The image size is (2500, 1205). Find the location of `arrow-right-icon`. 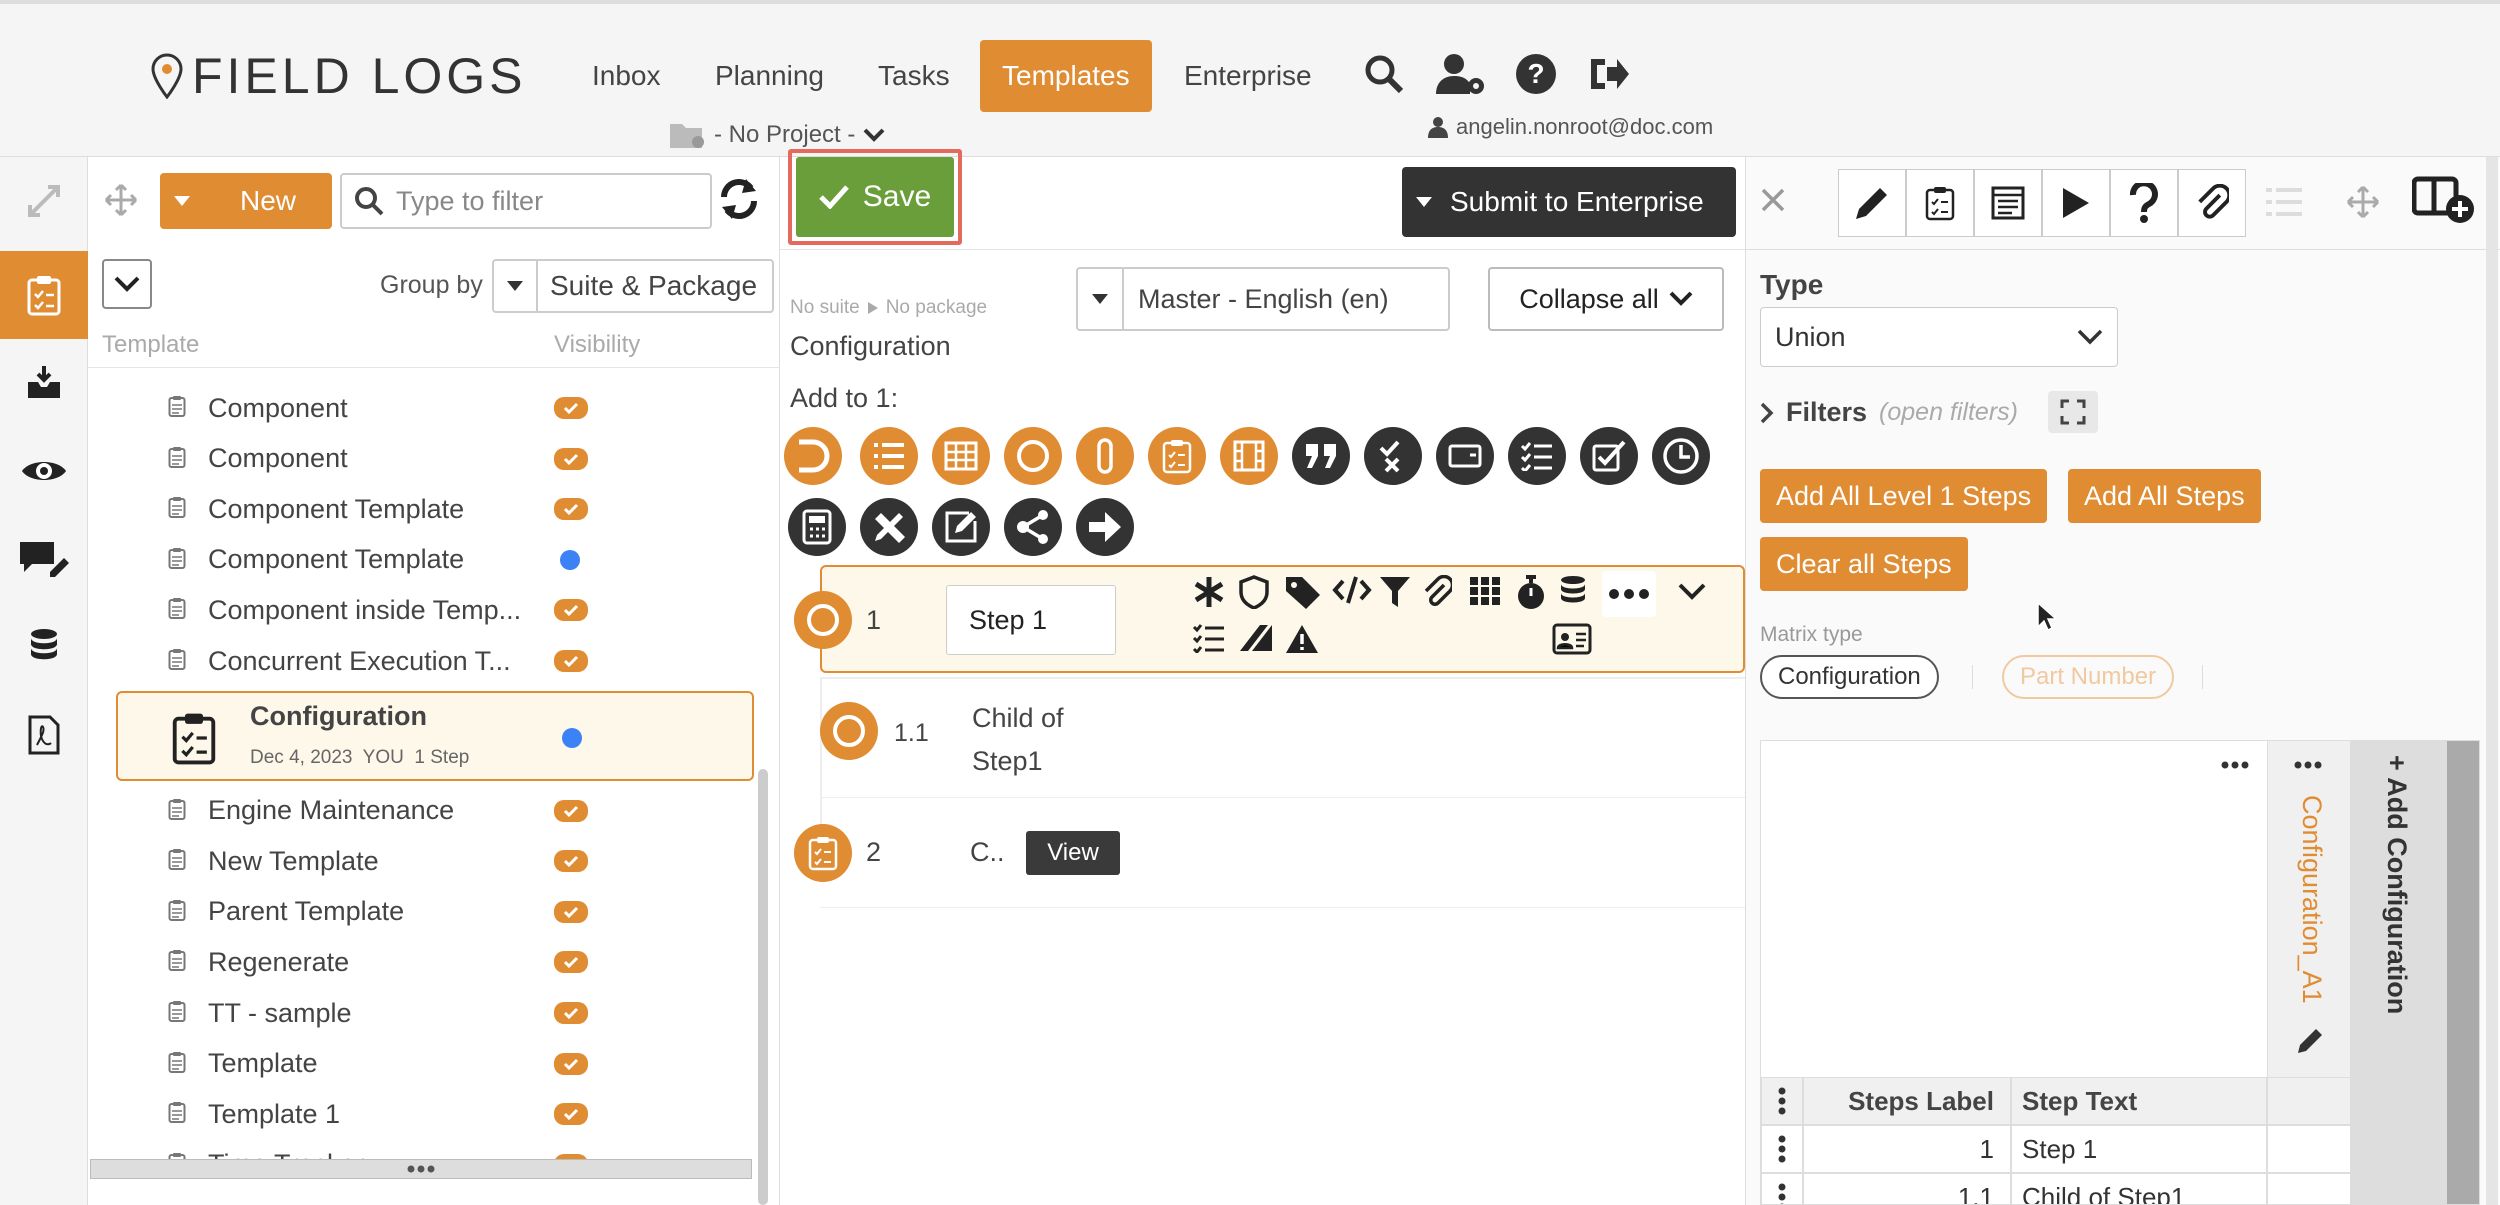

arrow-right-icon is located at coordinates (1105, 527).